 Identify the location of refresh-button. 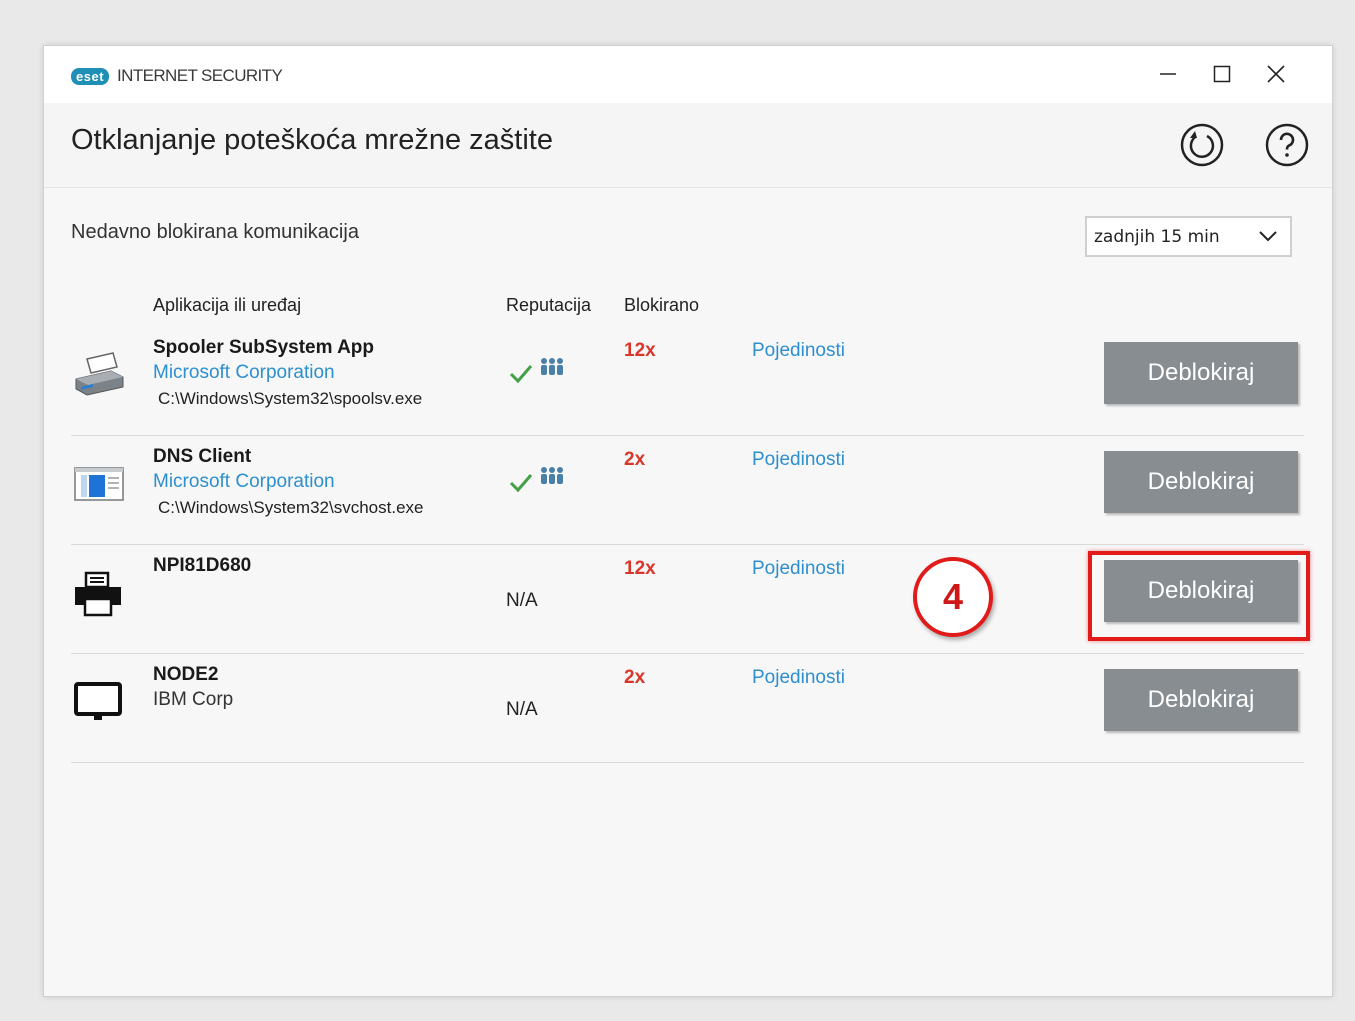
(1202, 145).